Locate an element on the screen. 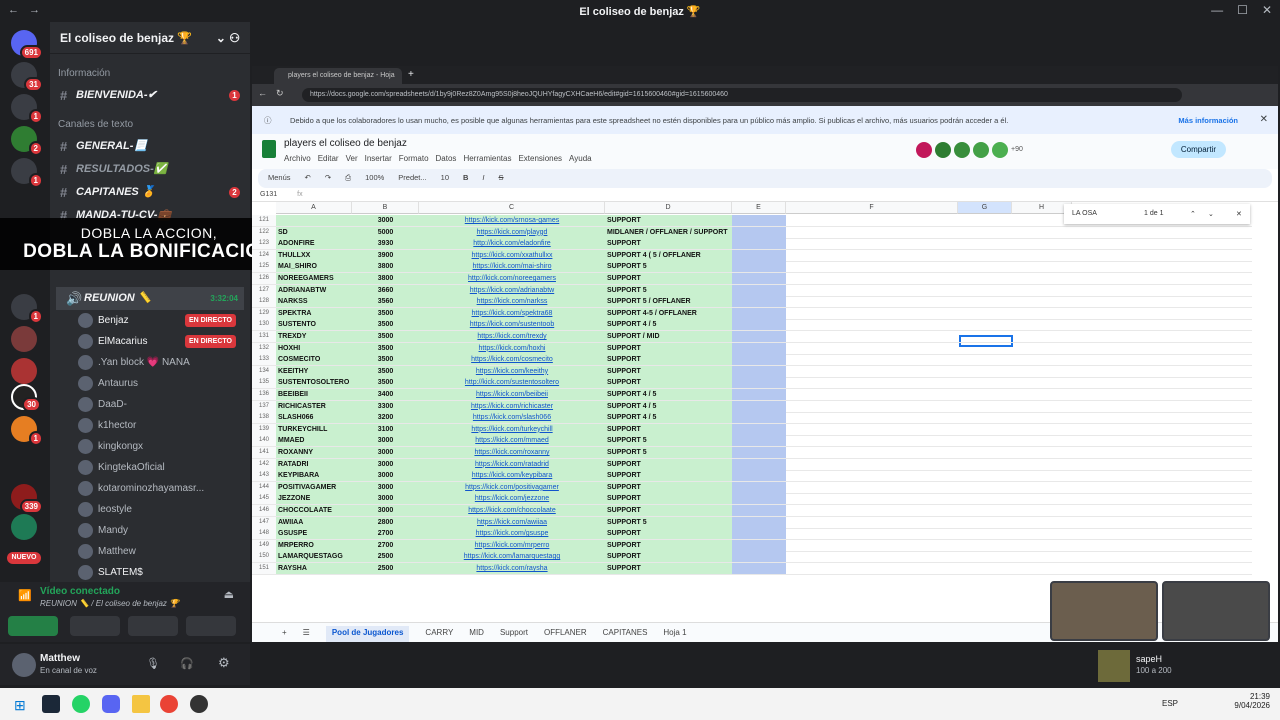  channel-bienvenida: # BIENVENIDA-✔ 1 is located at coordinates (150, 95).